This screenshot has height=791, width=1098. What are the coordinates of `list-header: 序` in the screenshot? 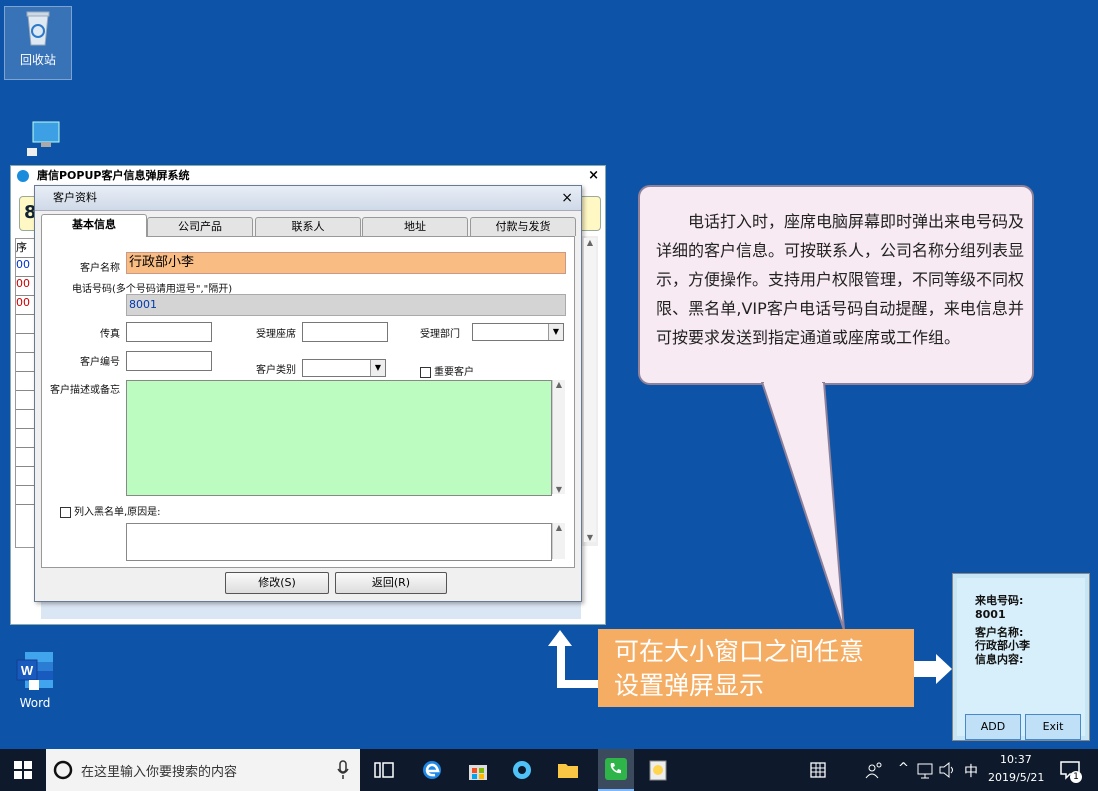 It's located at (26, 248).